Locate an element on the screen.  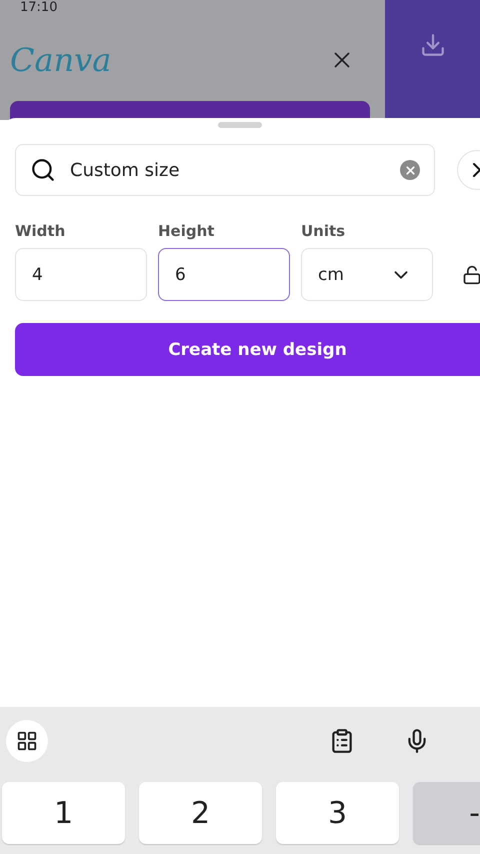
grid-icon is located at coordinates (27, 741).